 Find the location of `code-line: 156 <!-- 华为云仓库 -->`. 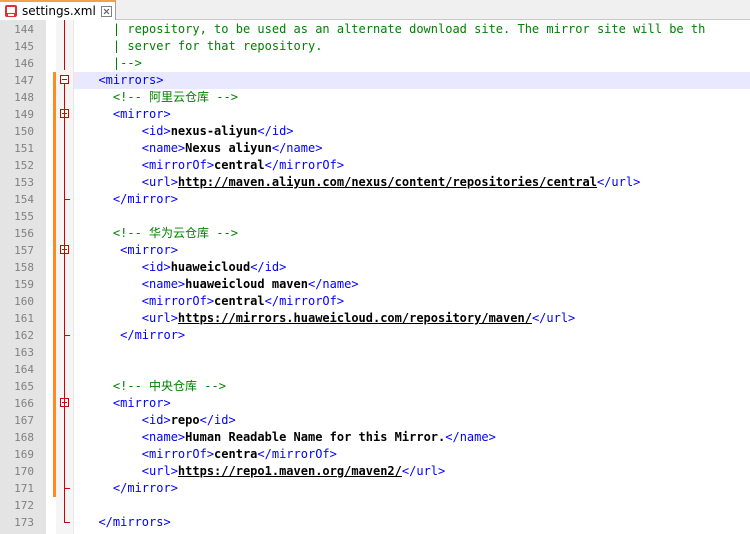

code-line: 156 <!-- 华为云仓库 --> is located at coordinates (375, 233).